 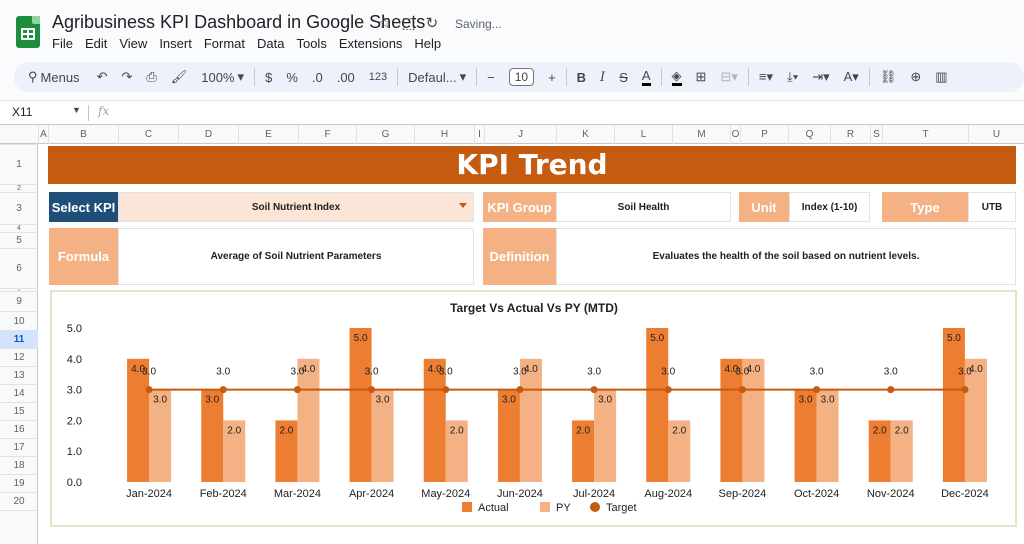 What do you see at coordinates (19, 320) in the screenshot?
I see `row-header: 10` at bounding box center [19, 320].